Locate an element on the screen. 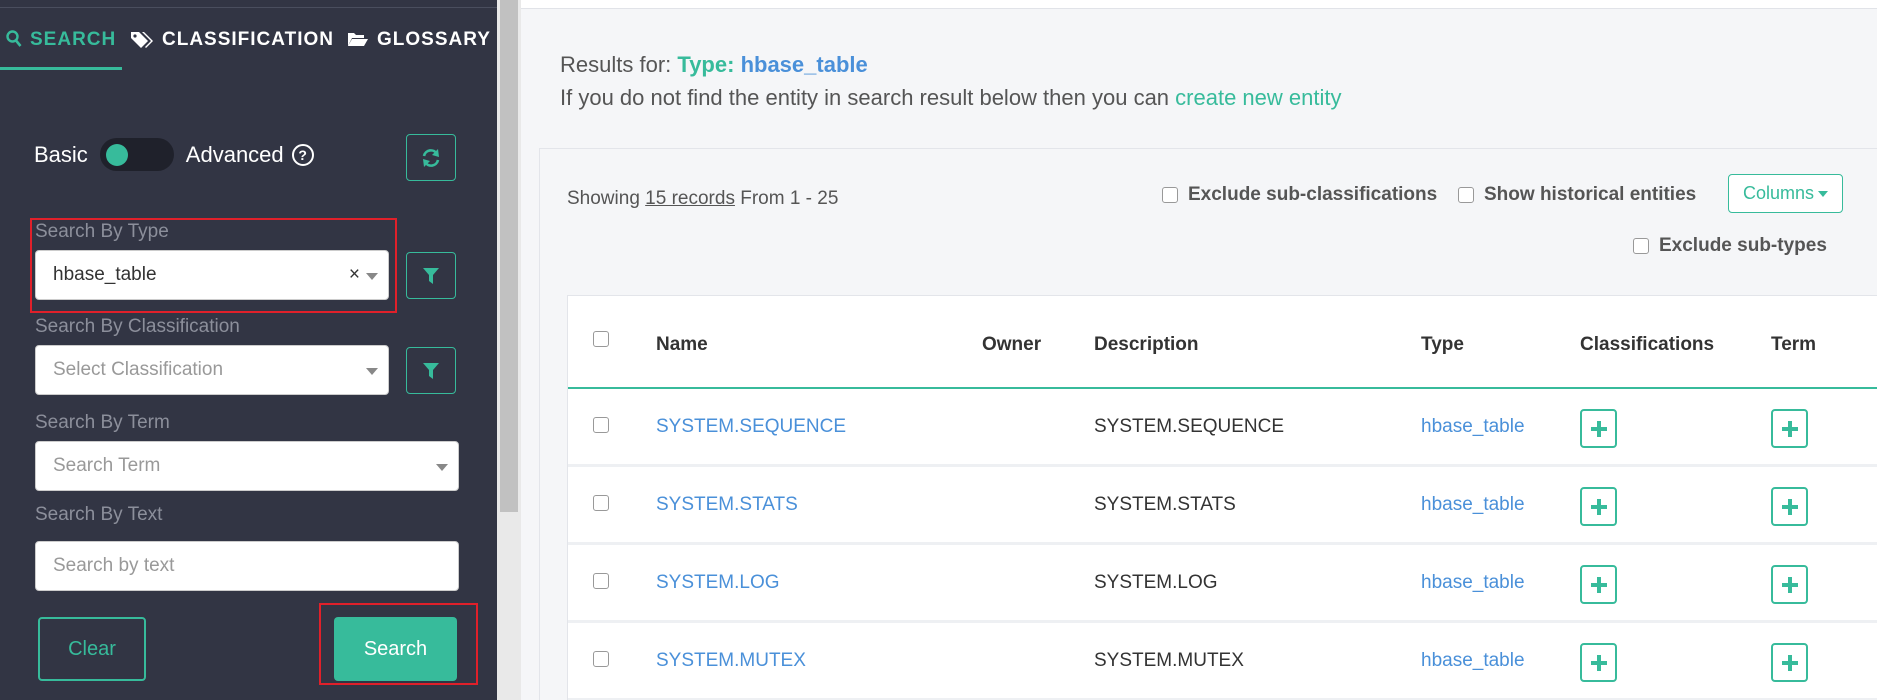  results-prefix: Results for: is located at coordinates (616, 64).